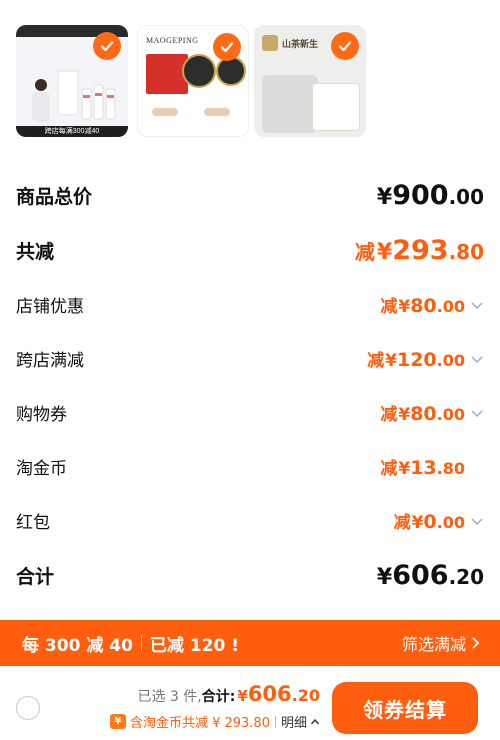 The image size is (500, 740). I want to click on filter-promo-label: 筛选满减, so click(433, 644).